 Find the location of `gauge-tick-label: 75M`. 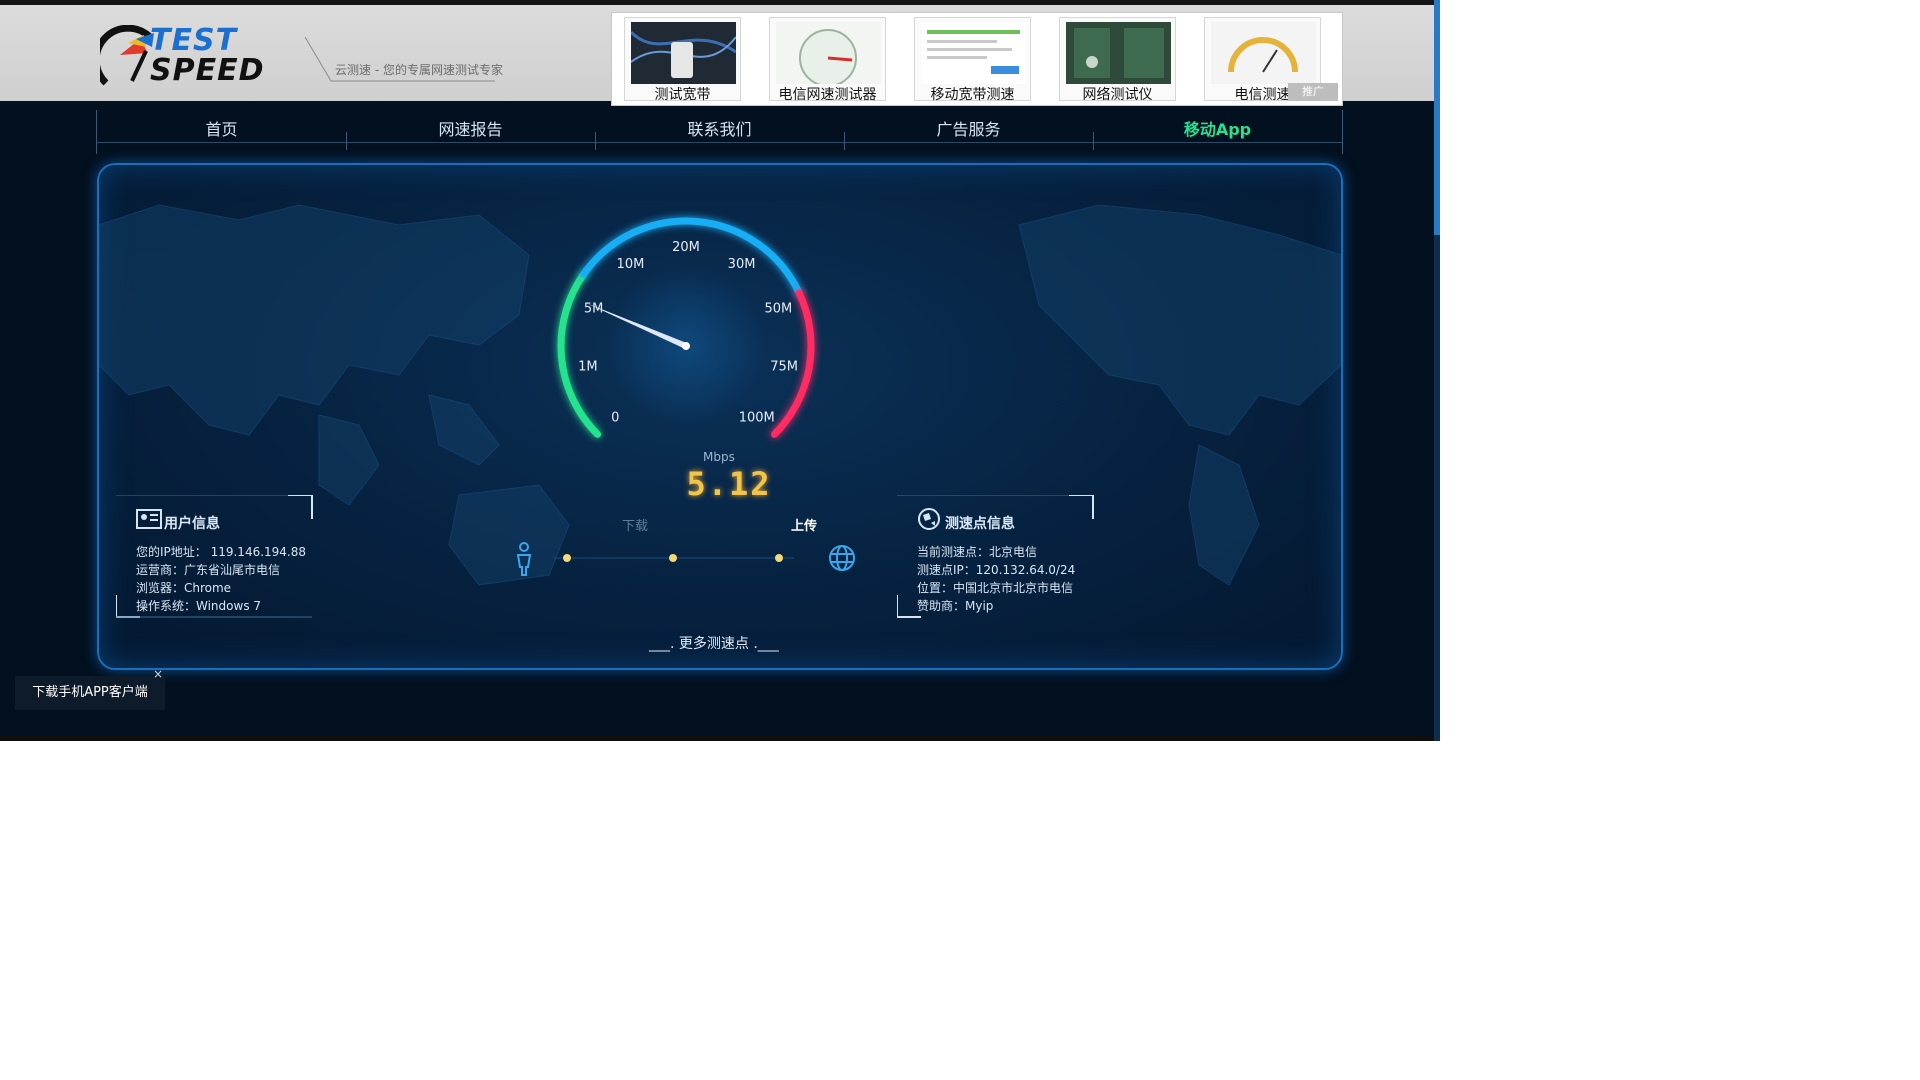

gauge-tick-label: 75M is located at coordinates (784, 367).